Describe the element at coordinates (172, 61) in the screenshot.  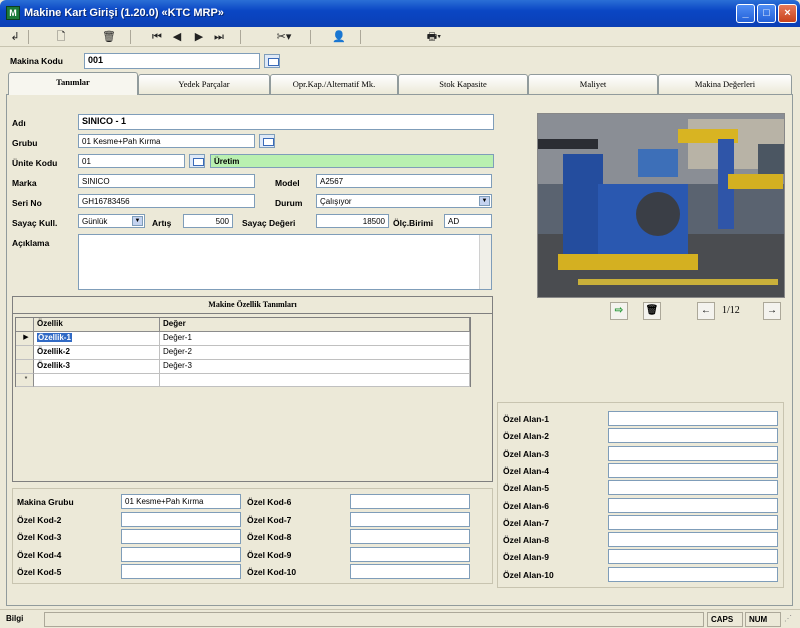
I see `machine-code-input: 001` at that location.